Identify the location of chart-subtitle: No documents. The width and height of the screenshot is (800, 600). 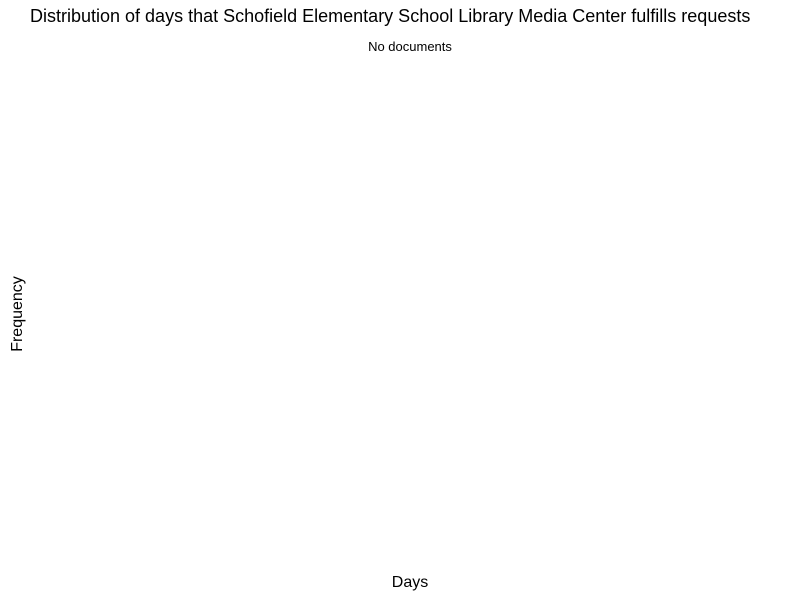
(410, 46).